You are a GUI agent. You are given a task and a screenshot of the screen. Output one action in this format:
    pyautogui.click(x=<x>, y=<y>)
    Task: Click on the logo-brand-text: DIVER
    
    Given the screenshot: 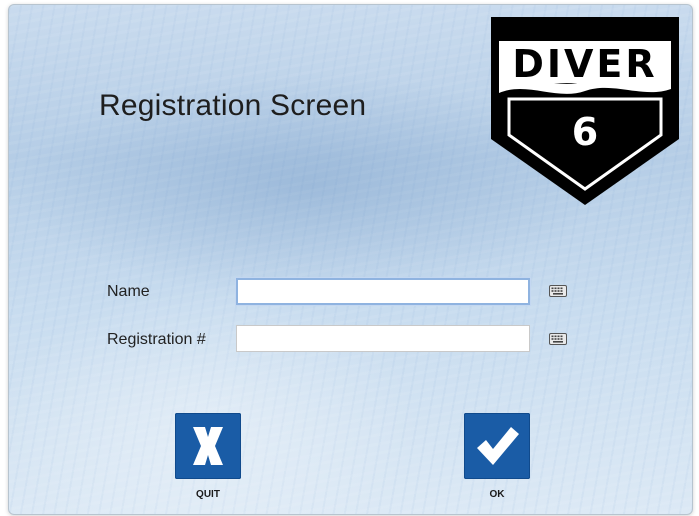 What is the action you would take?
    pyautogui.click(x=584, y=64)
    